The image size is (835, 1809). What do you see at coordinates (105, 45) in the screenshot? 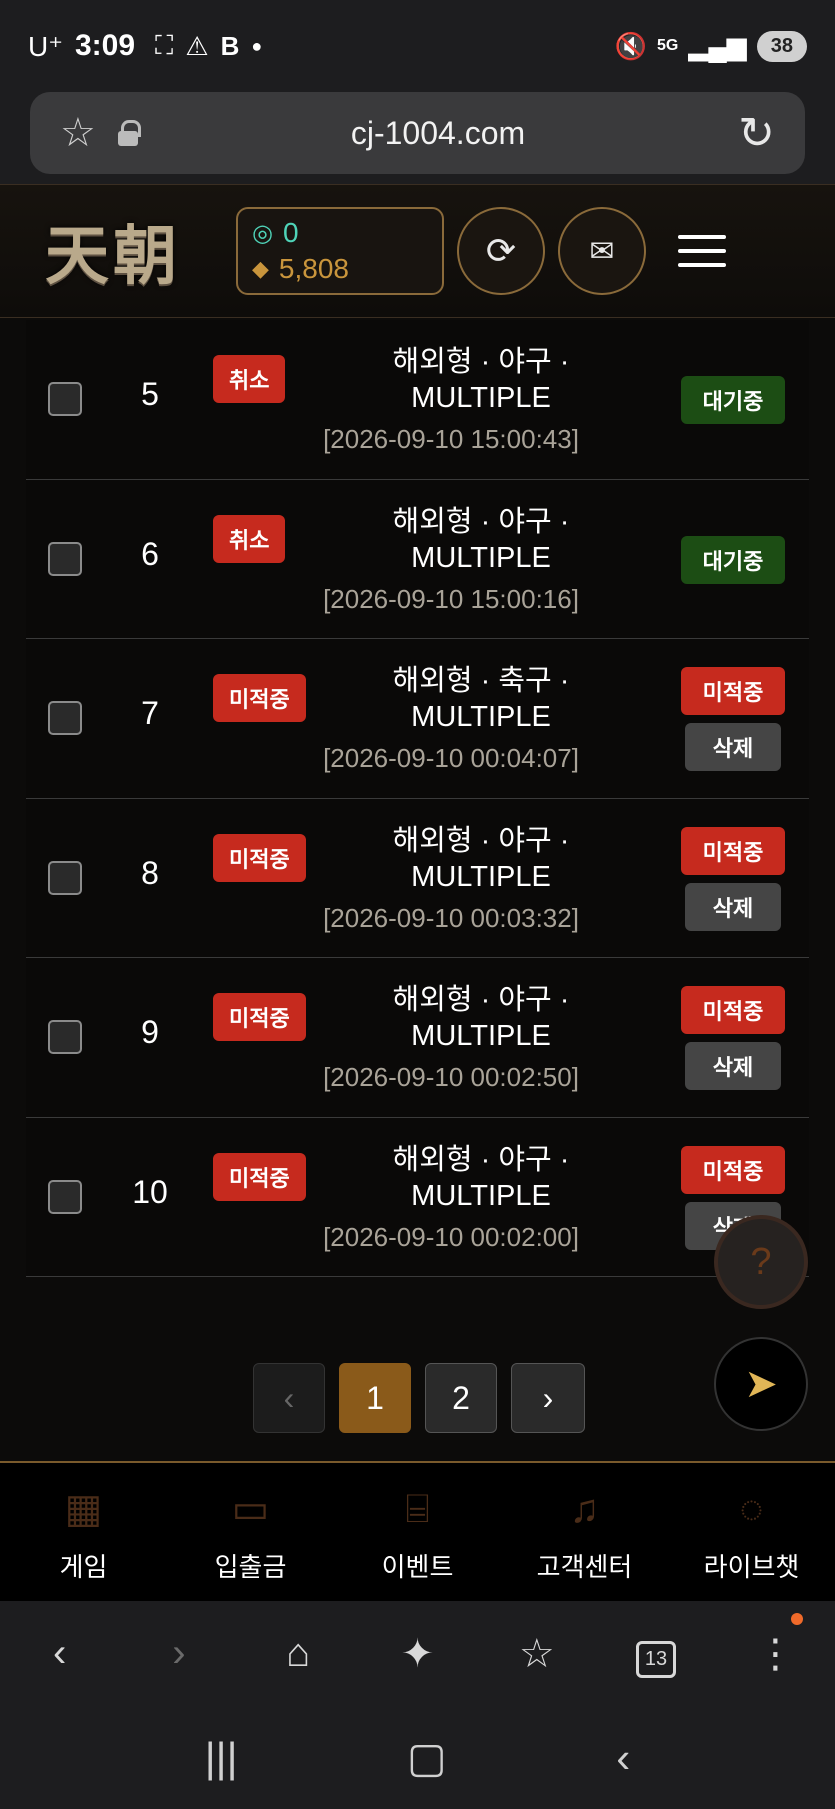
I see `clock: 3:09` at bounding box center [105, 45].